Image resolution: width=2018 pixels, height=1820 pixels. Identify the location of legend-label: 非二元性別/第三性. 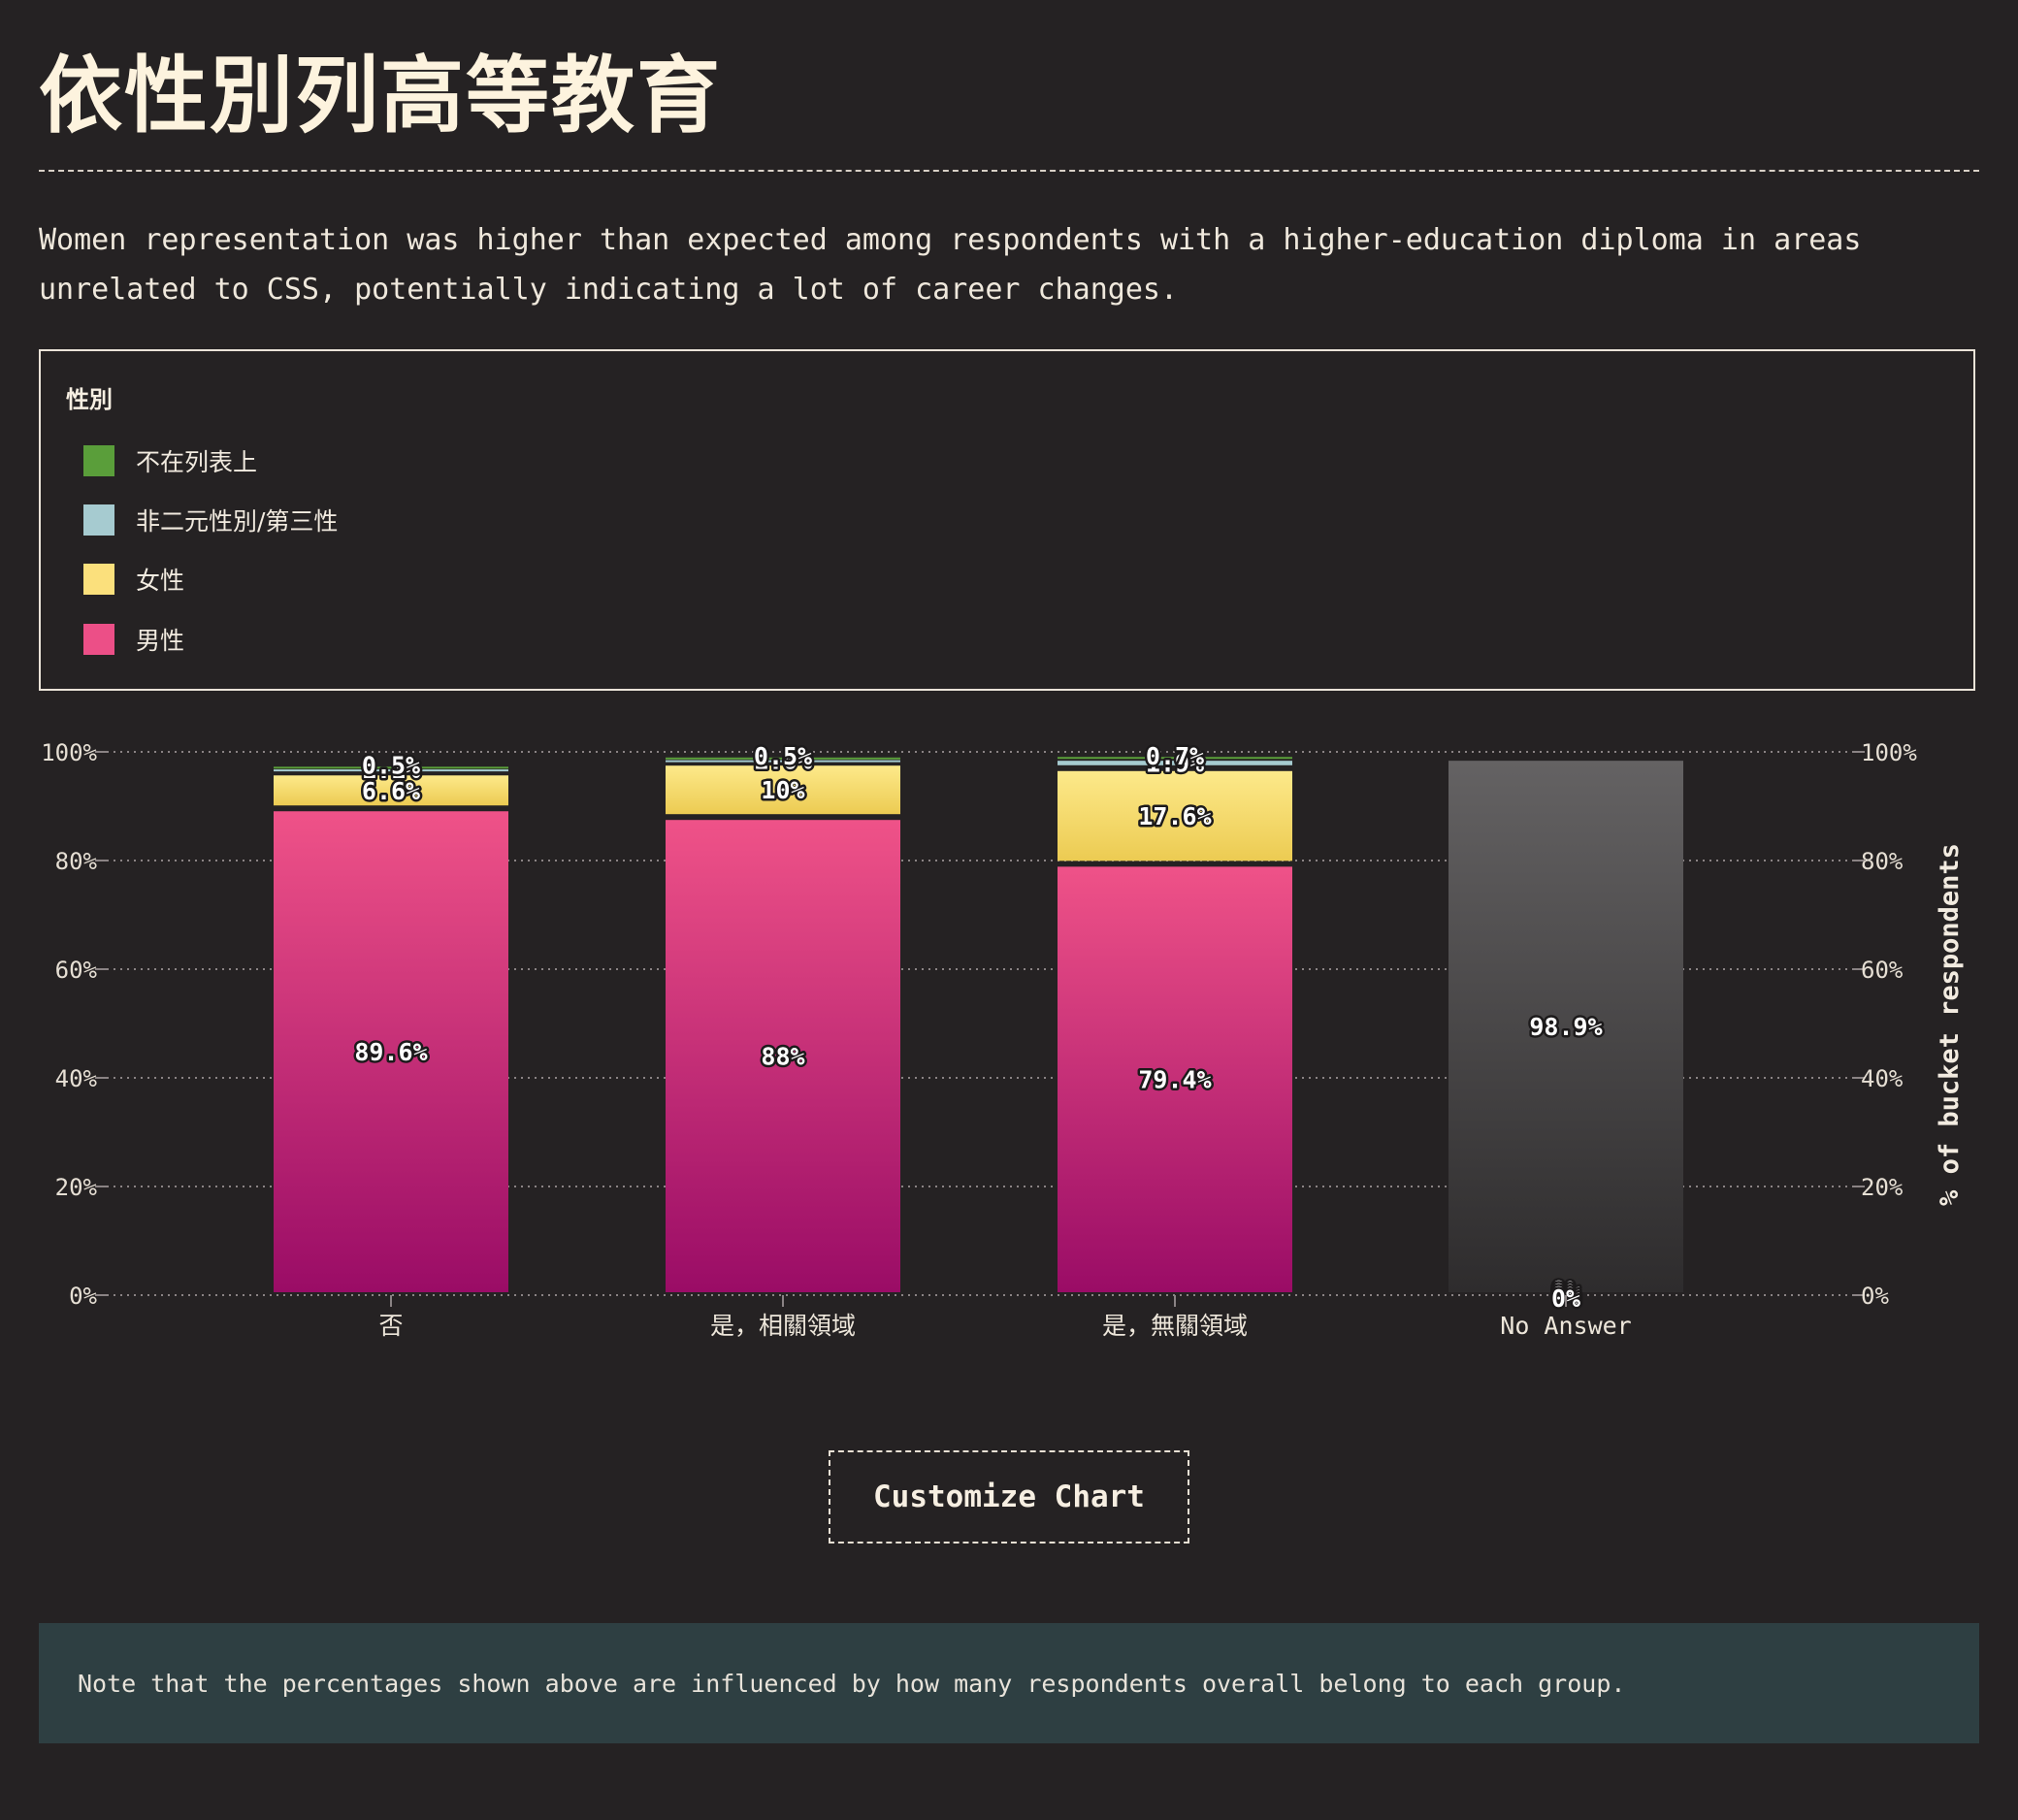
(238, 521).